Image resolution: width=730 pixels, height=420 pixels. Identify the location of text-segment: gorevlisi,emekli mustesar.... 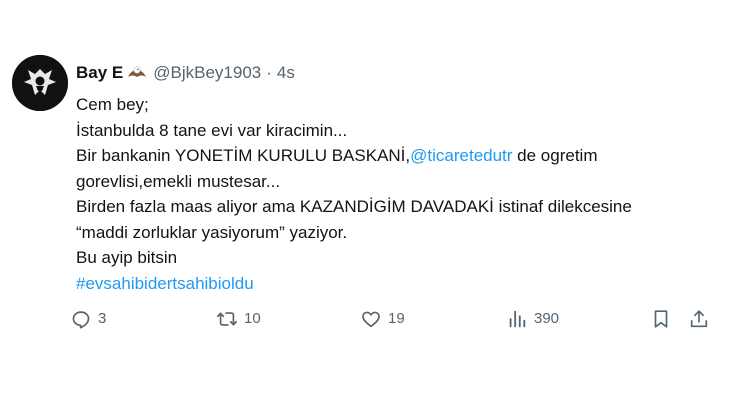
(178, 181).